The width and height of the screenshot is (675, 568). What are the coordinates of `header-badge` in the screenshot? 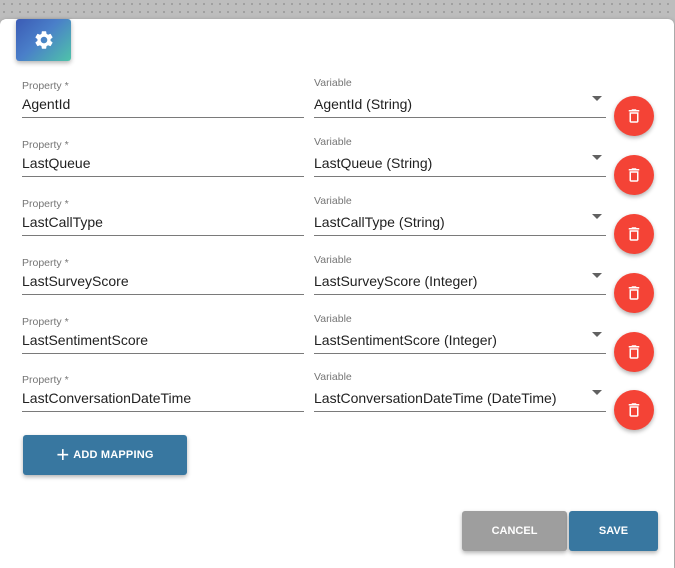 It's located at (43, 40).